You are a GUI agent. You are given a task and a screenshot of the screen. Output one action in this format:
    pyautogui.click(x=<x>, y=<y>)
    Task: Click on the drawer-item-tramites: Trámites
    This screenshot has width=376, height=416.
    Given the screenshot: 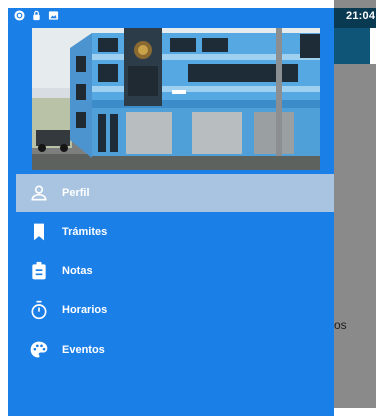 What is the action you would take?
    pyautogui.click(x=171, y=232)
    